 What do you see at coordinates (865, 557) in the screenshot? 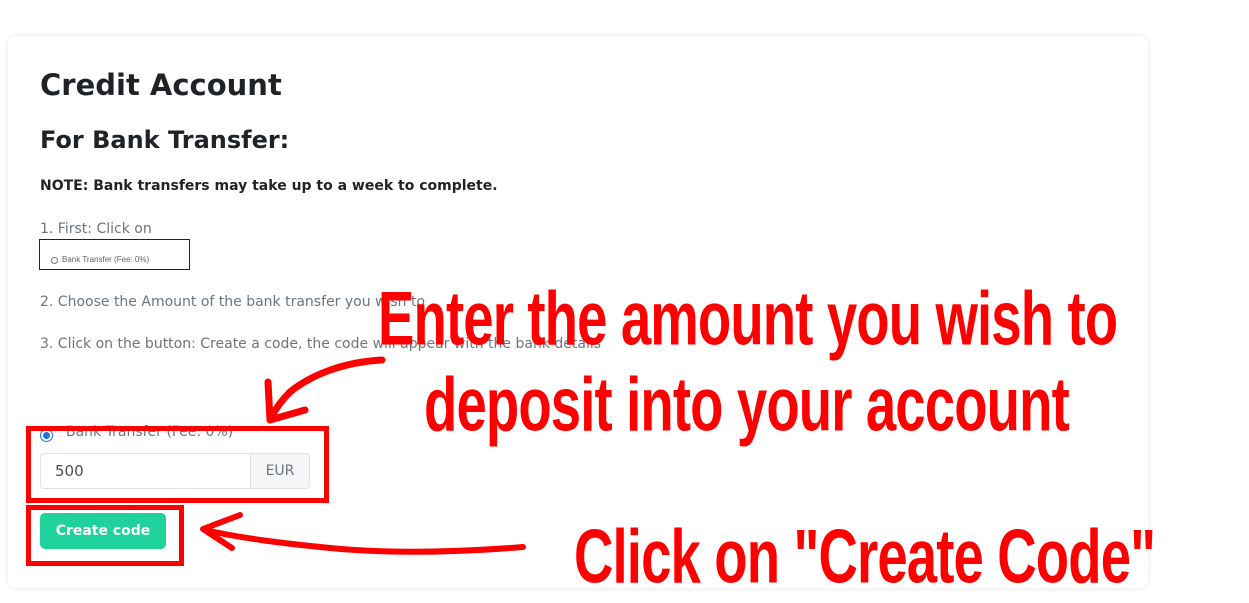
I see `annotation-click-create-code: Click on "Create Code"` at bounding box center [865, 557].